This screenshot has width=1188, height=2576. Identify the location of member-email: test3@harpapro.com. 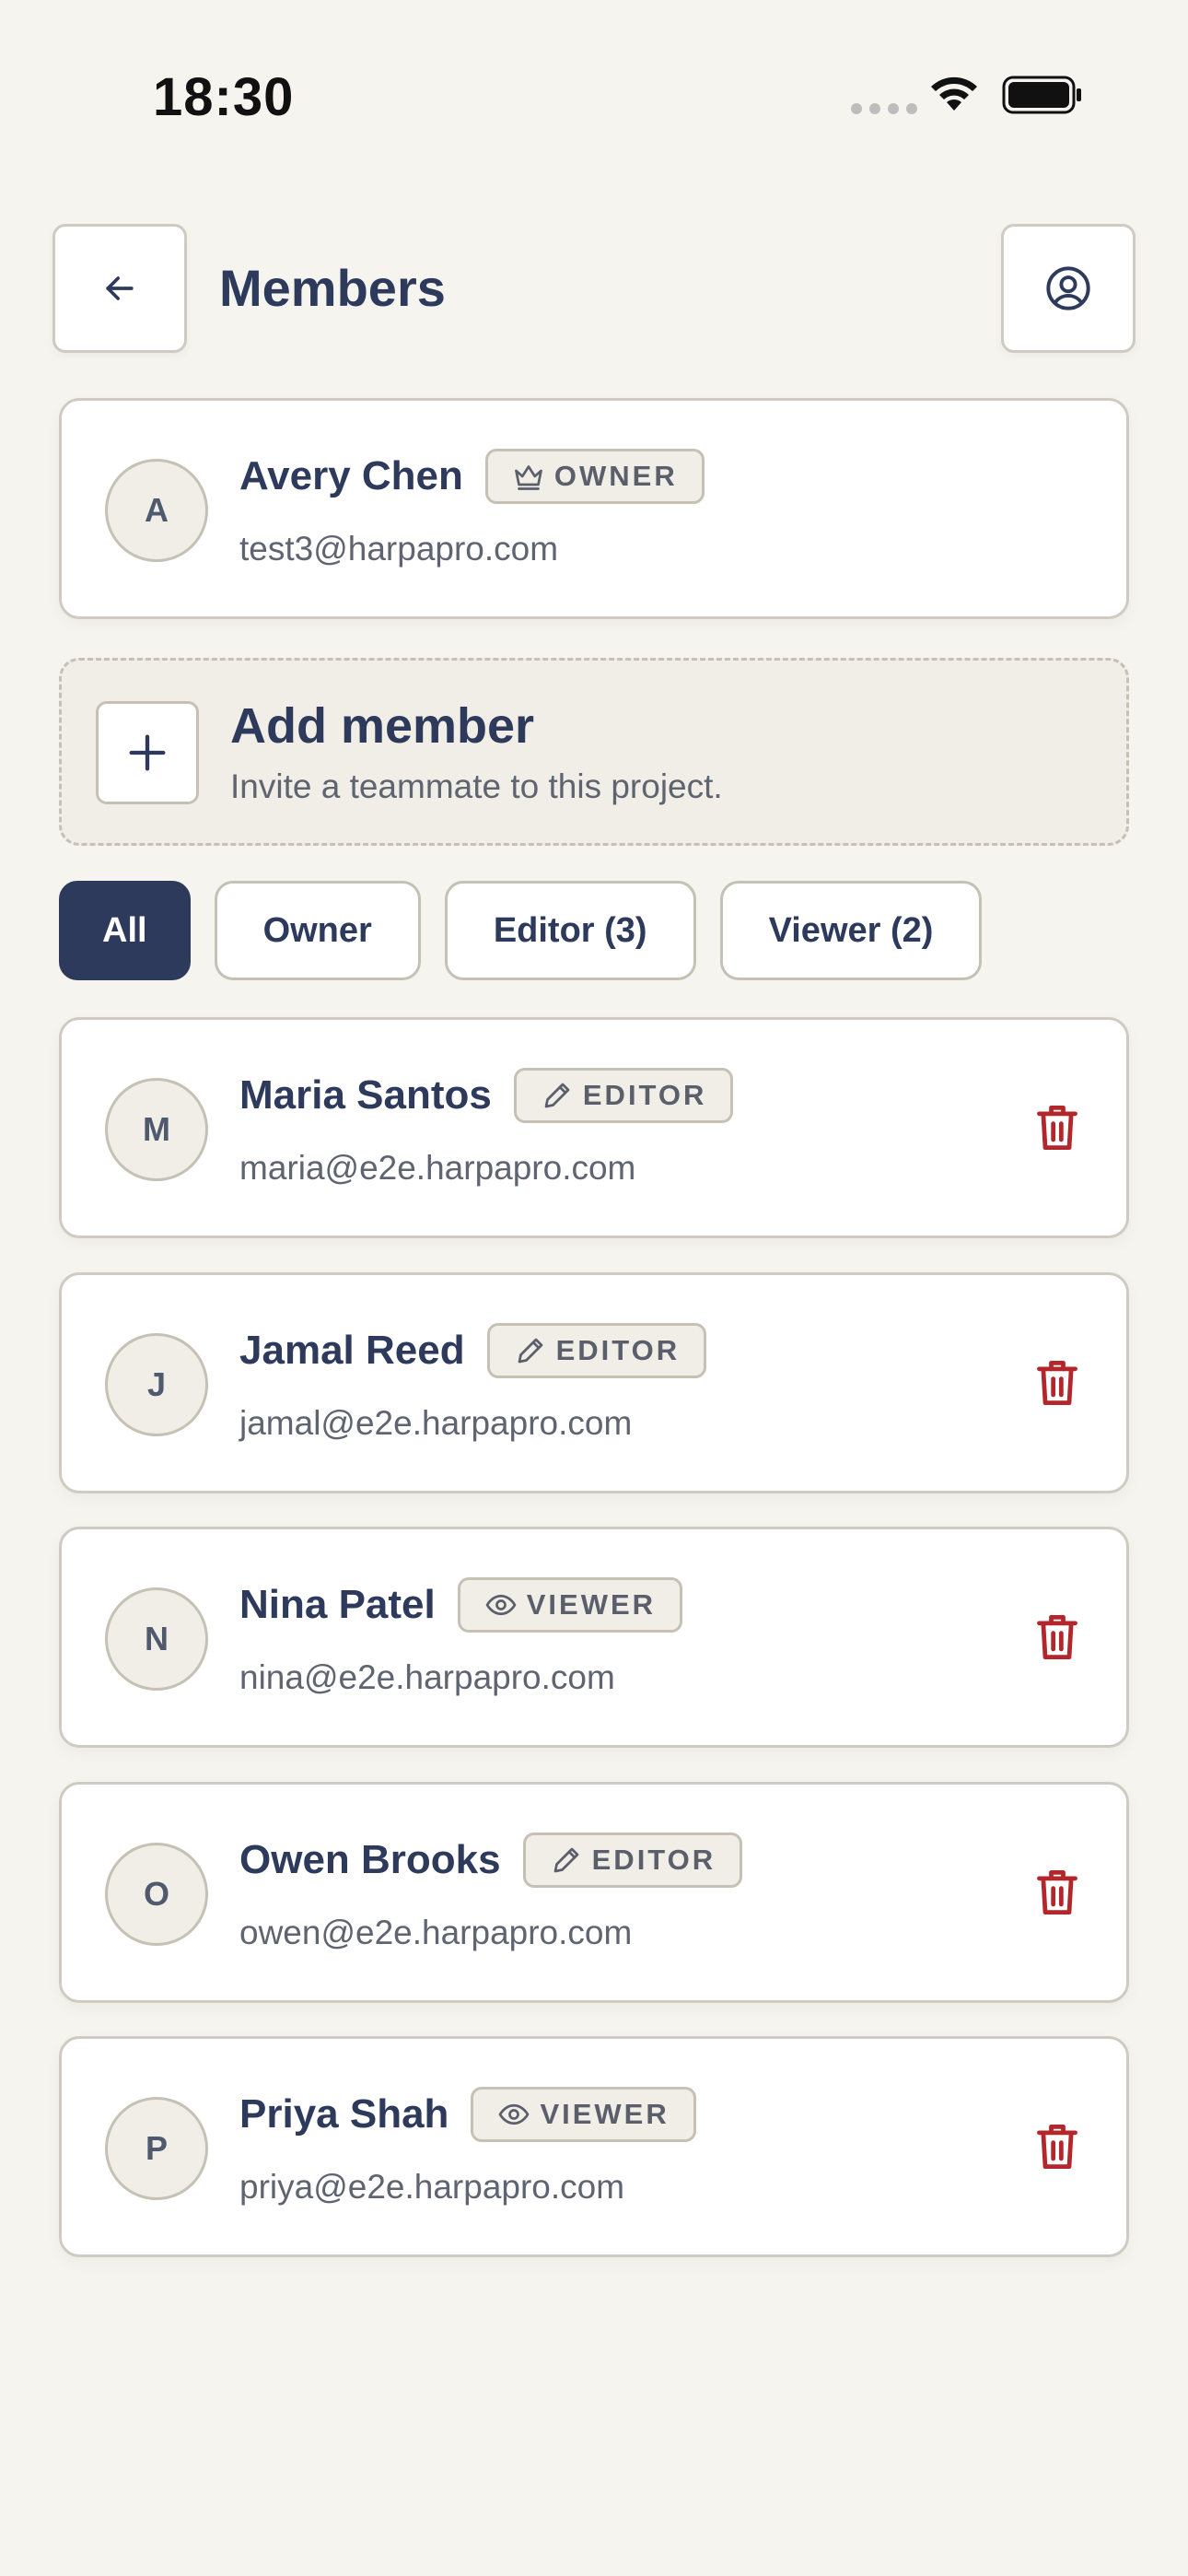
(399, 549).